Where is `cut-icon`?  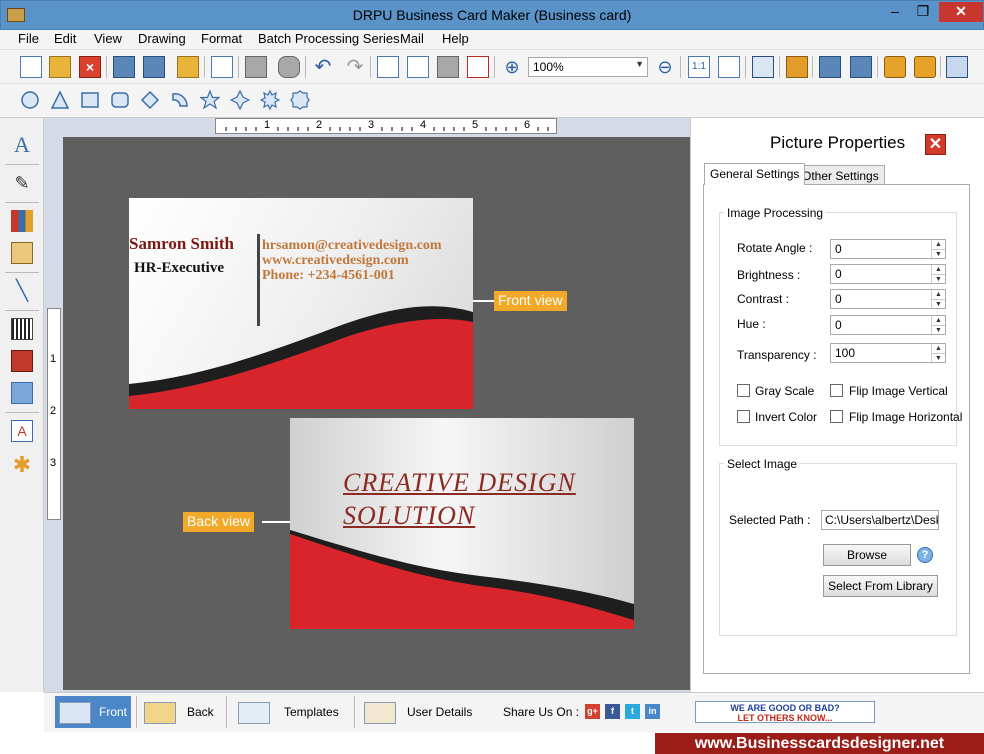 cut-icon is located at coordinates (418, 67).